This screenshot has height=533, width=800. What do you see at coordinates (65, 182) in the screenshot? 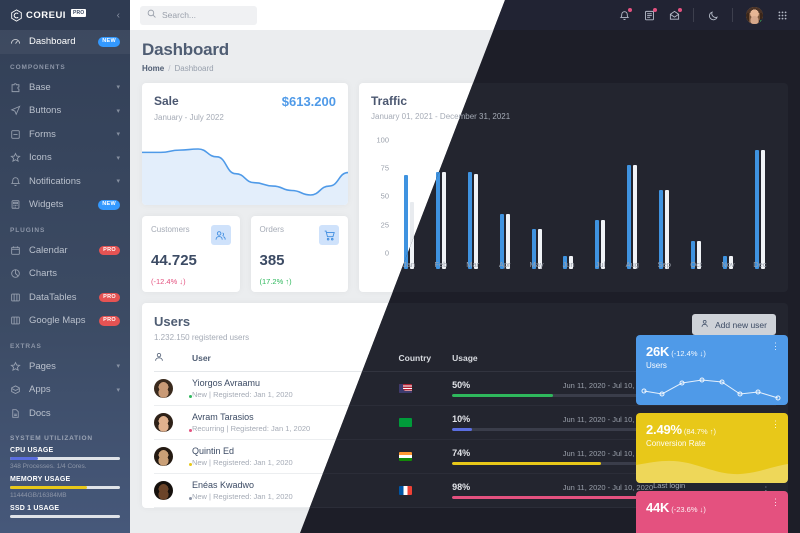
I see `sidebar-item-notifications: Notifications ▾` at bounding box center [65, 182].